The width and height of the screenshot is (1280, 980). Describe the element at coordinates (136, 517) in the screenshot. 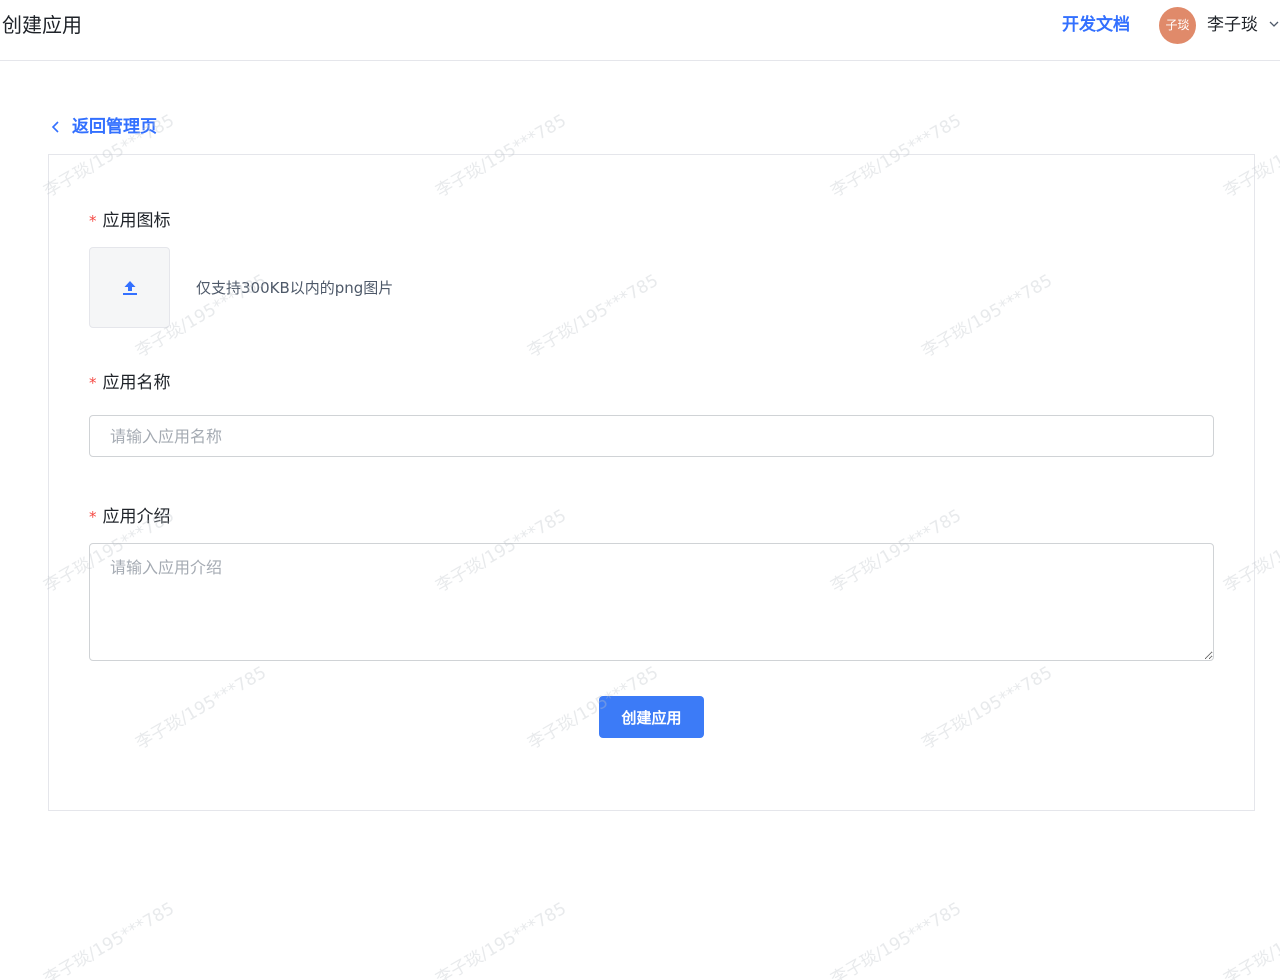

I see `app-intro-label-text: 应用介绍` at that location.